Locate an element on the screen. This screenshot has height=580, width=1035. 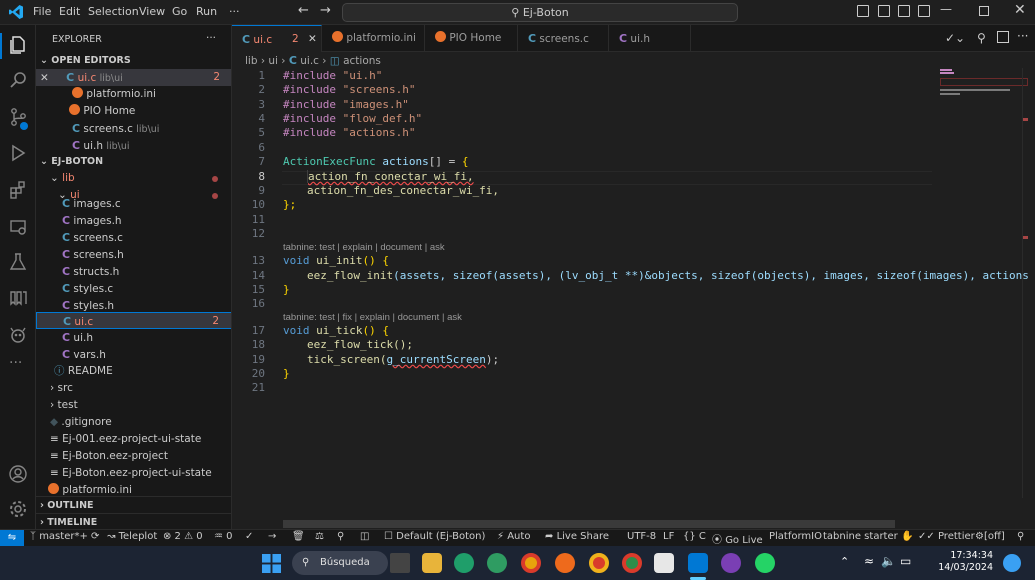
bookmarks-icon is located at coordinates (18, 298).